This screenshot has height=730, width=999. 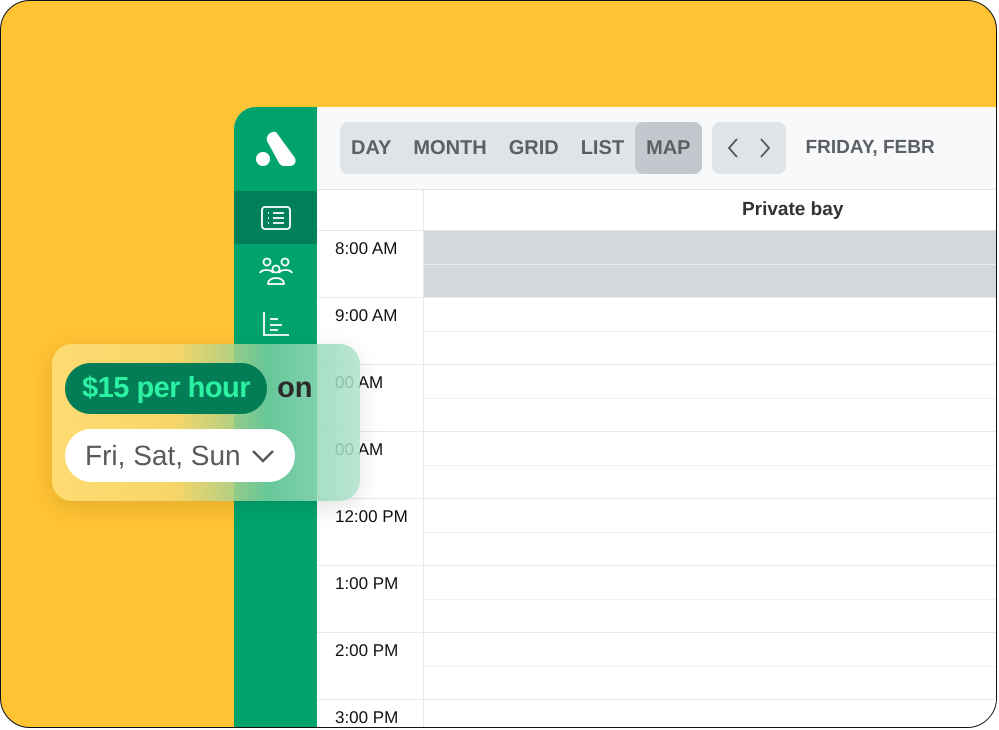 I want to click on chevron-down-icon, so click(x=262, y=455).